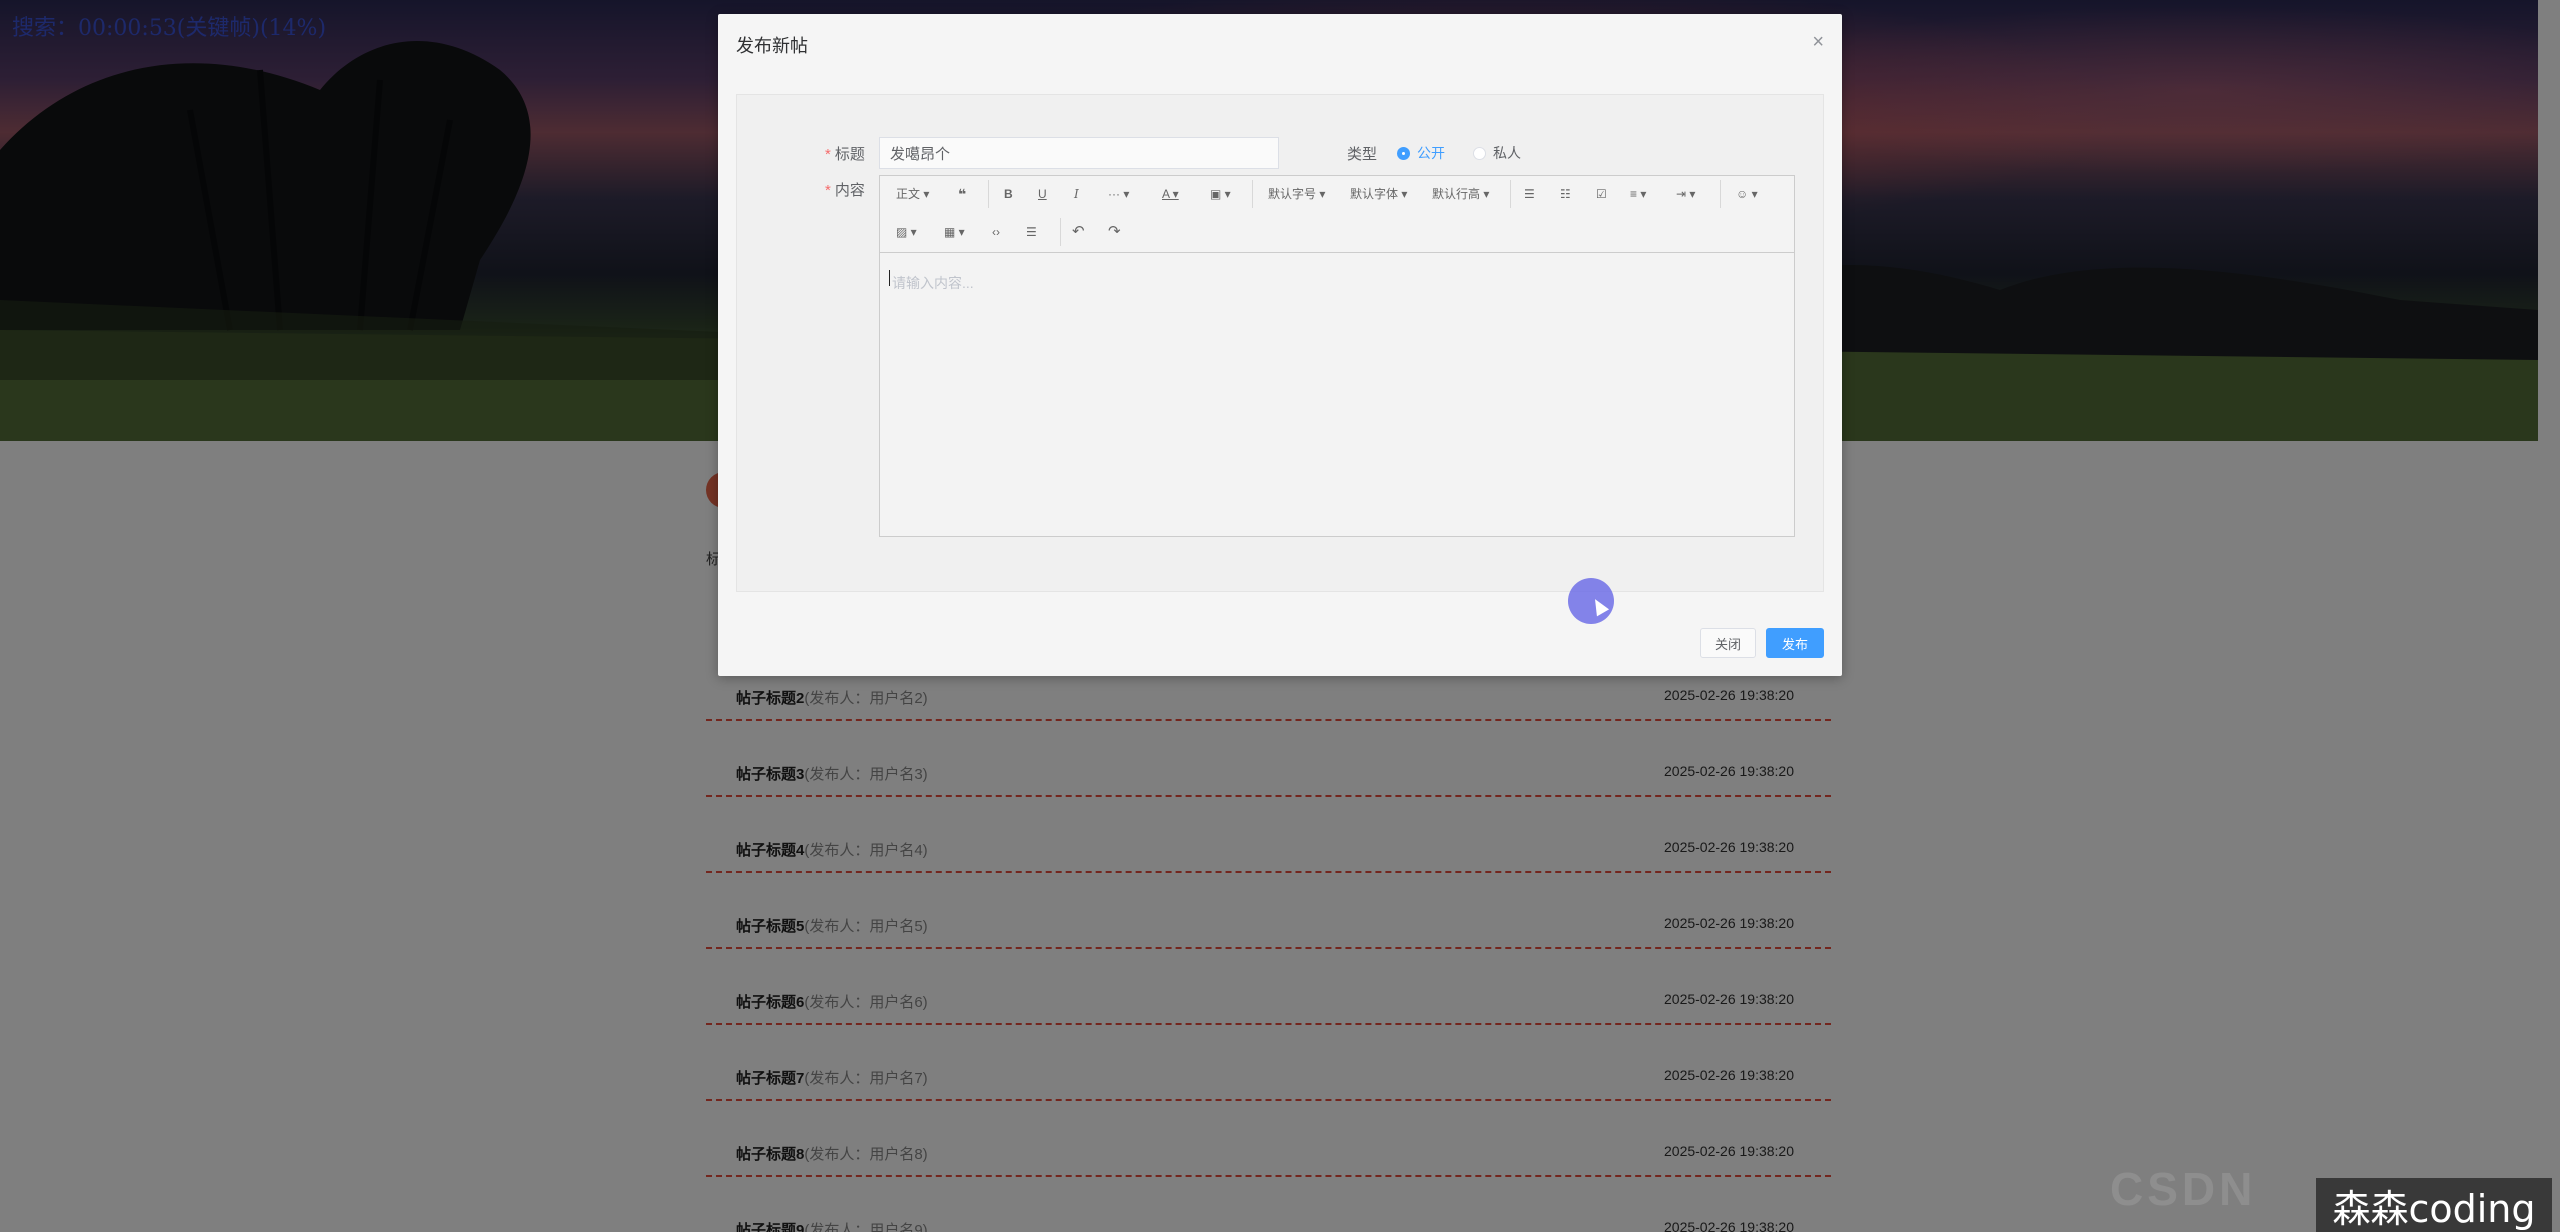 Image resolution: width=2560 pixels, height=1232 pixels. Describe the element at coordinates (772, 46) in the screenshot. I see `dialog-title: 发布新帖` at that location.